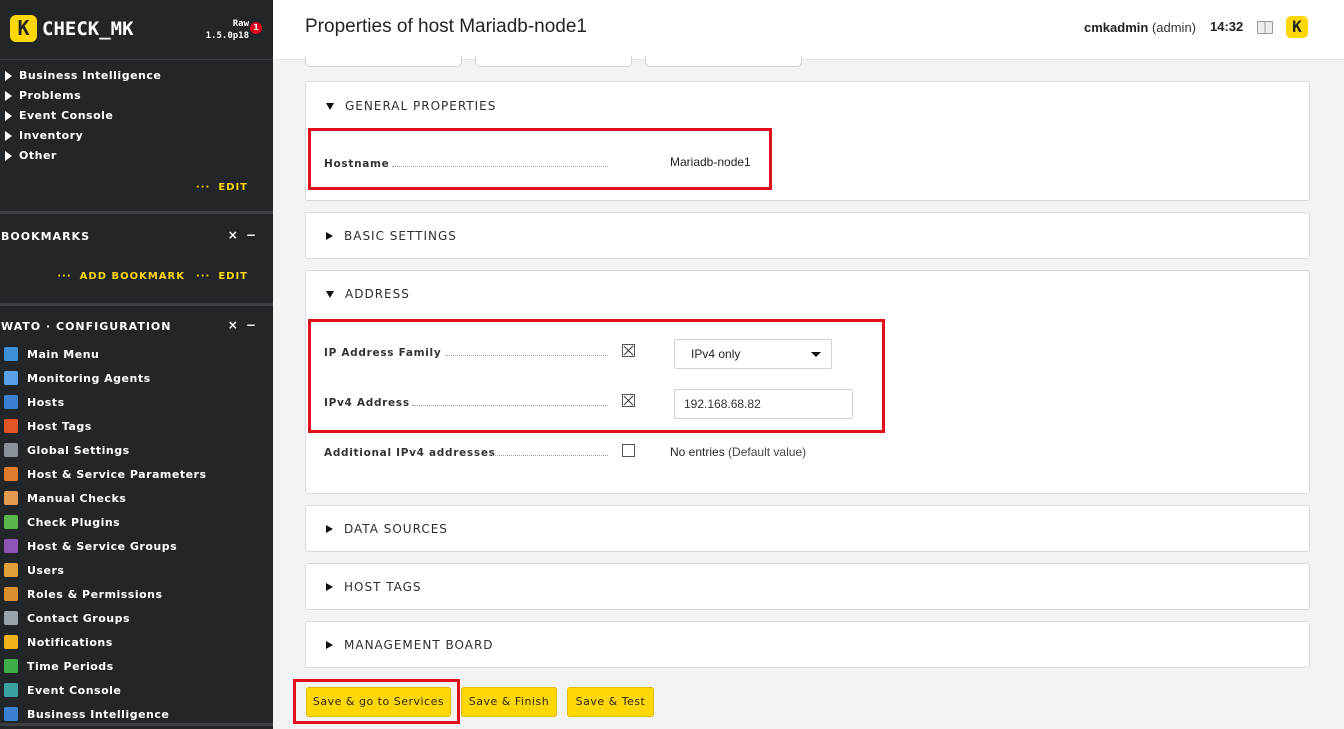 The width and height of the screenshot is (1344, 729). Describe the element at coordinates (410, 453) in the screenshot. I see `additional-ipv4-label: Additional IPv4 addresses` at that location.